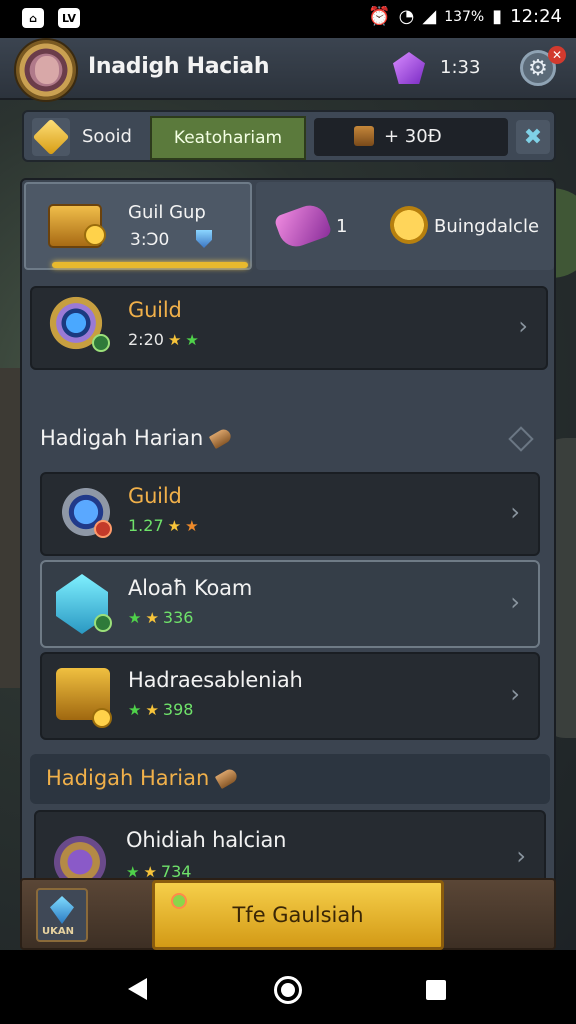  I want to click on item-title: Aloaħ Koam, so click(190, 588).